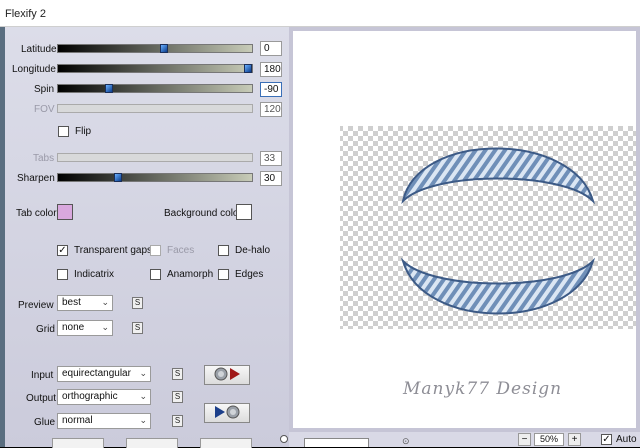 The width and height of the screenshot is (640, 448). I want to click on zoom-out-button: −, so click(524, 439).